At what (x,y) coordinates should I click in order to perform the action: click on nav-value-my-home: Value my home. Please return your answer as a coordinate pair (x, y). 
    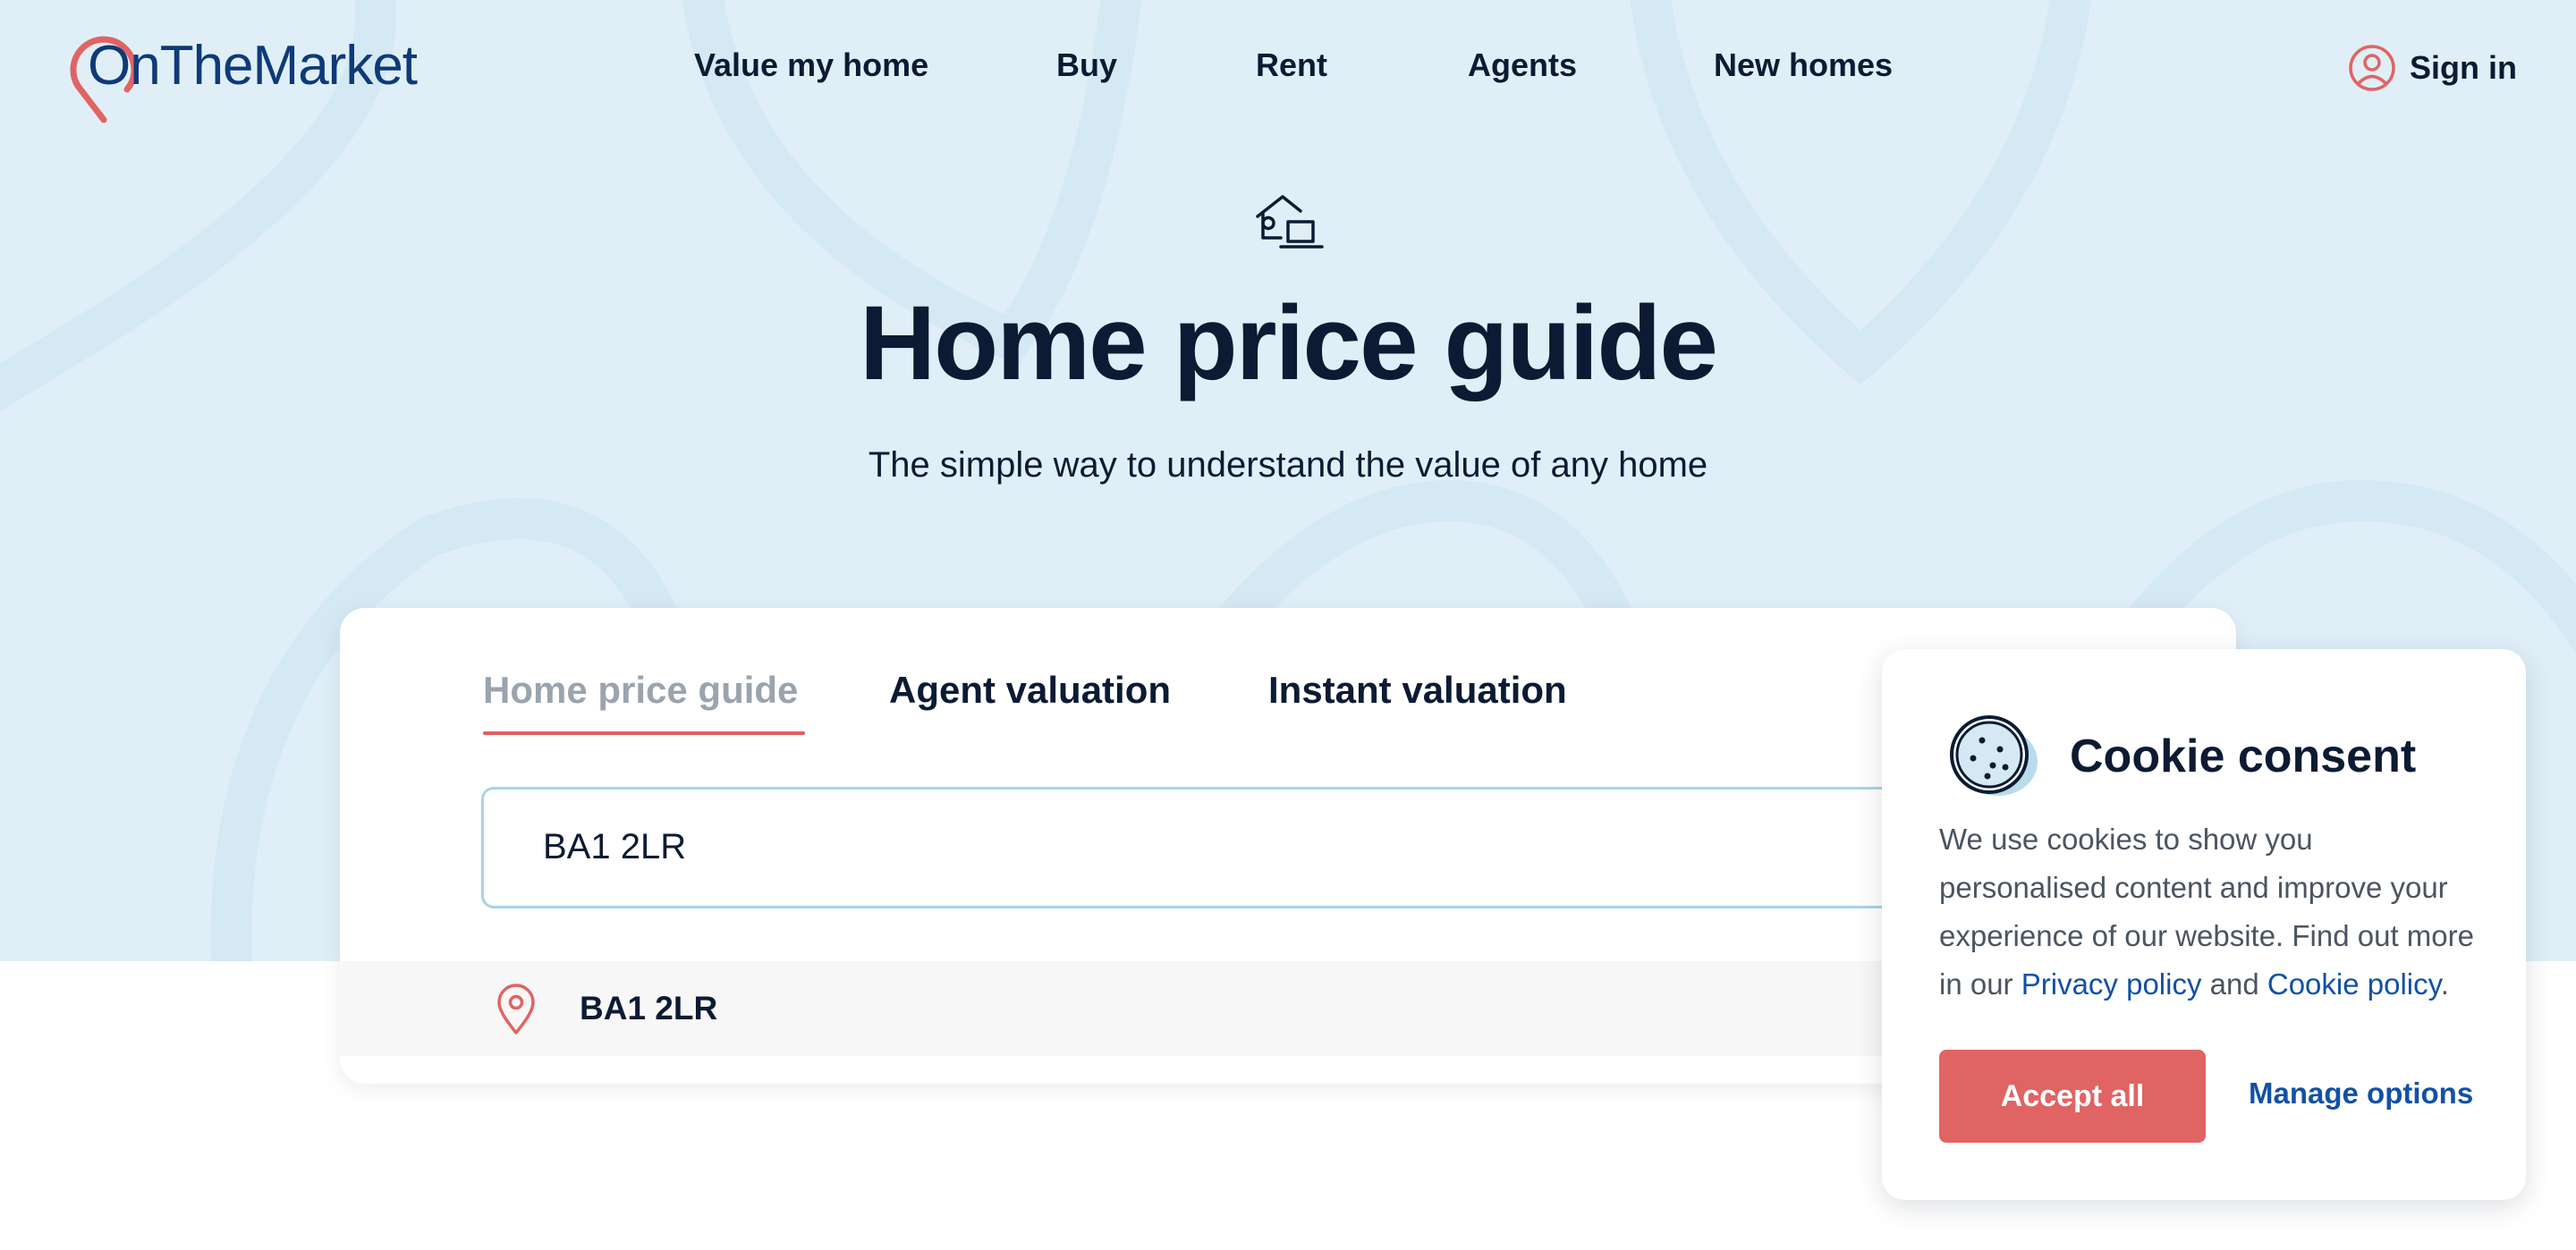
    Looking at the image, I should click on (811, 65).